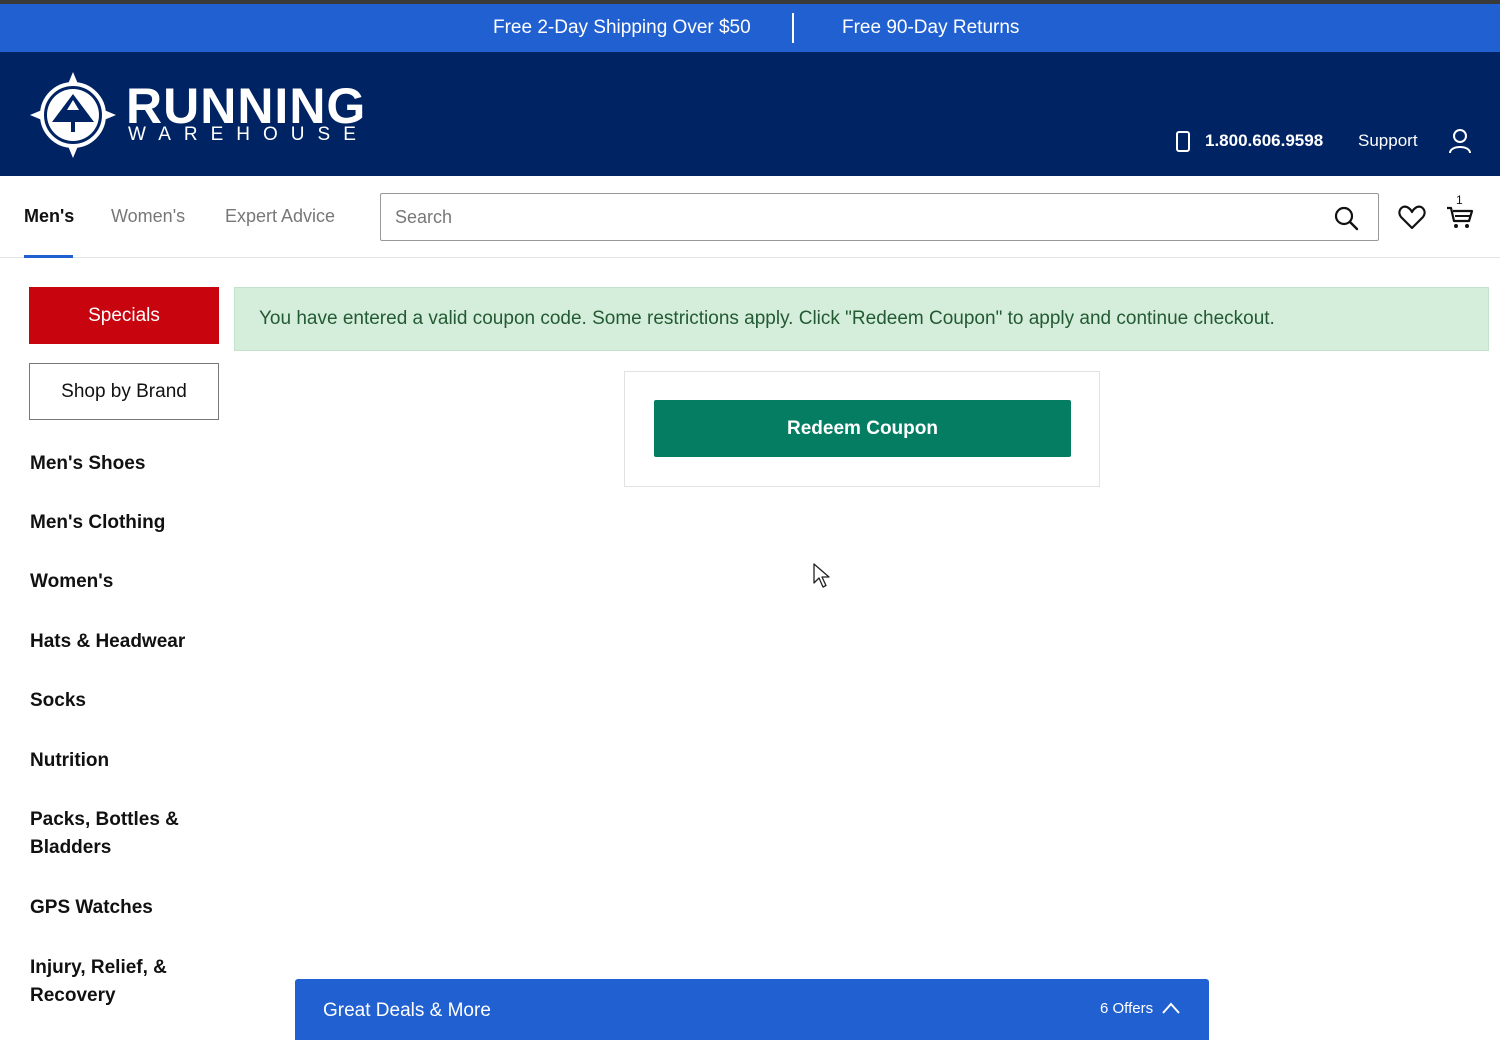  Describe the element at coordinates (407, 1010) in the screenshot. I see `deals-title: Great Deals & More` at that location.